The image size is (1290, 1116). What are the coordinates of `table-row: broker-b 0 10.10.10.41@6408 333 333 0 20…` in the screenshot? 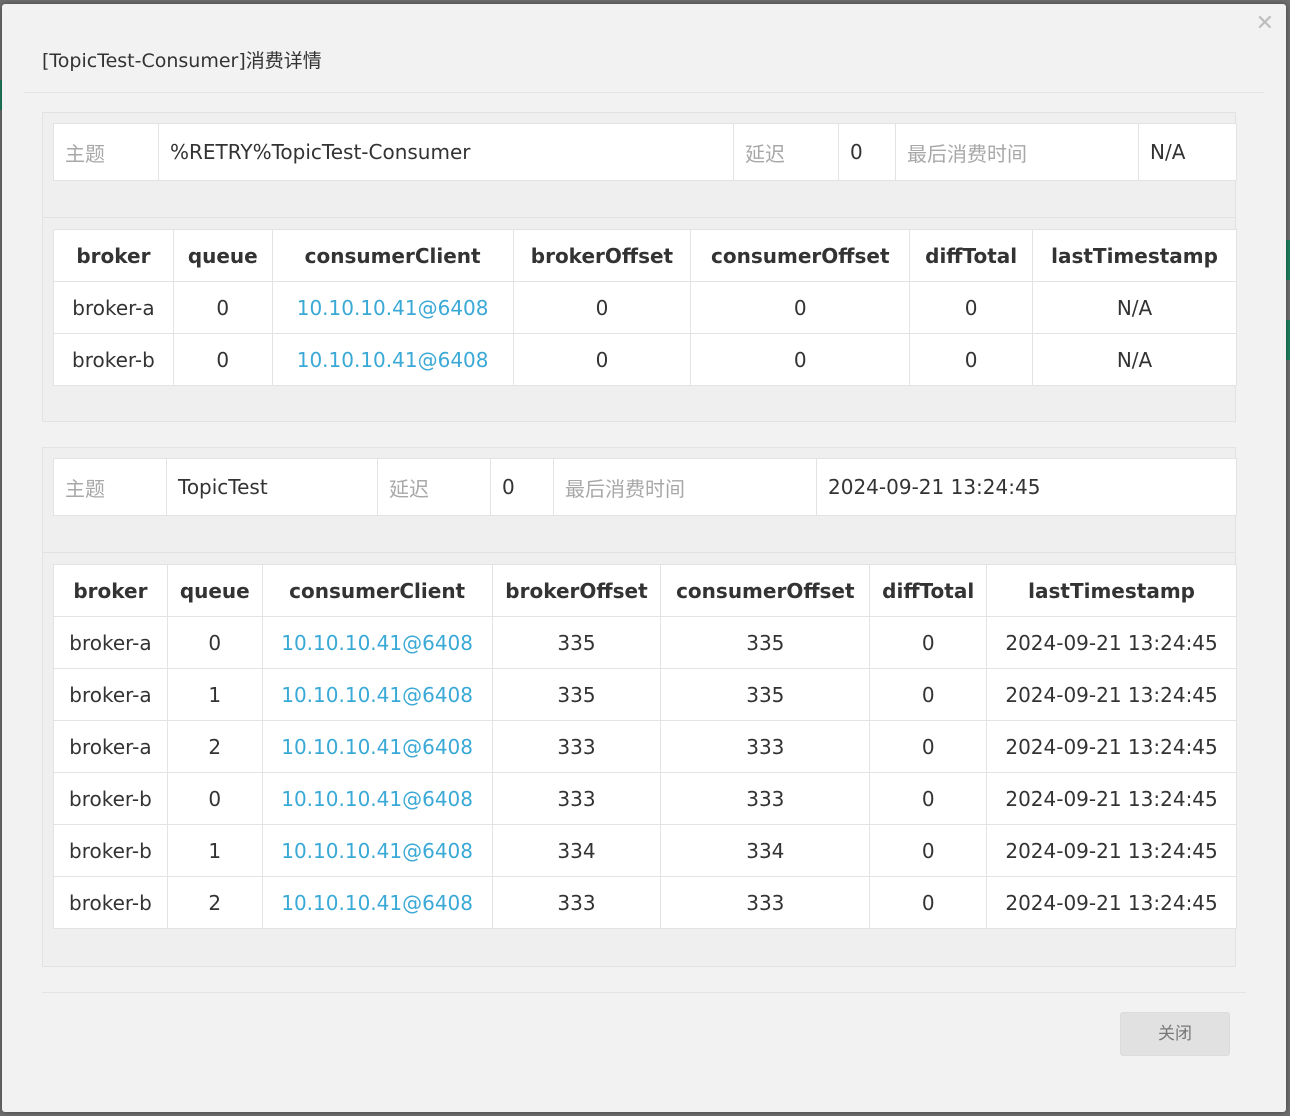 It's located at (645, 798).